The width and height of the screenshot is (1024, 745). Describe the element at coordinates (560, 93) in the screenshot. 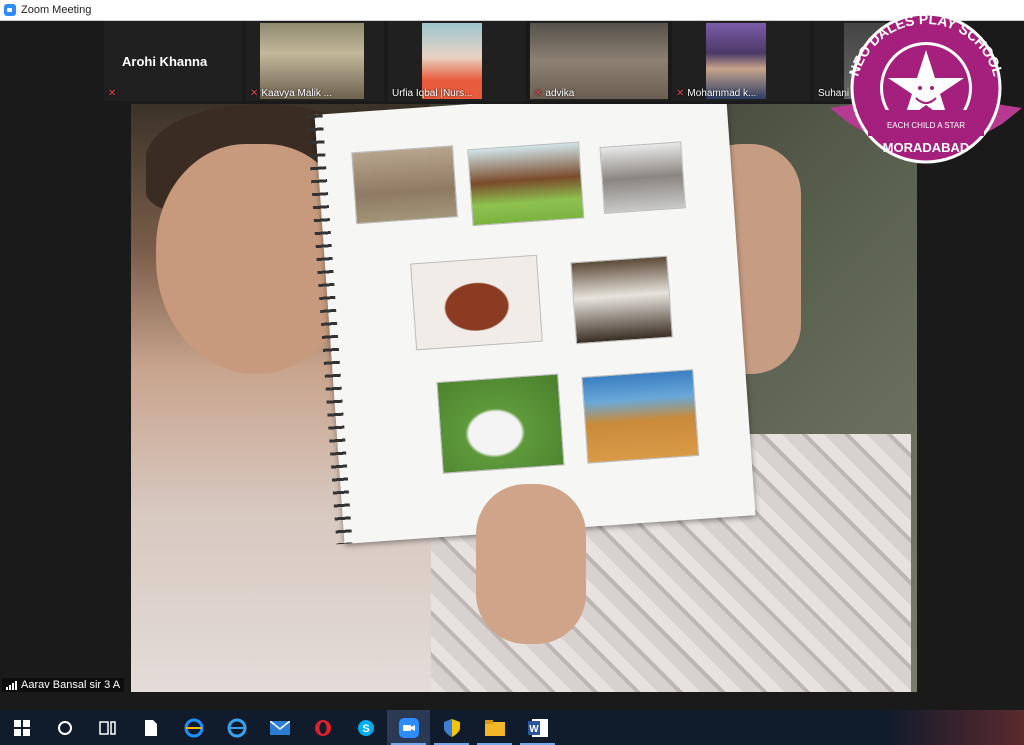

I see `participant-name: advika` at that location.